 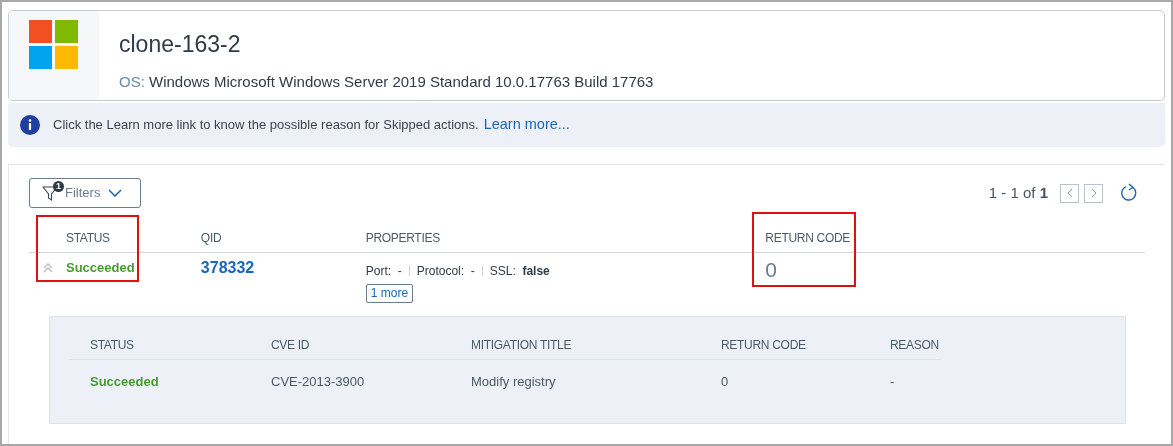 I want to click on info-icon, so click(x=30, y=125).